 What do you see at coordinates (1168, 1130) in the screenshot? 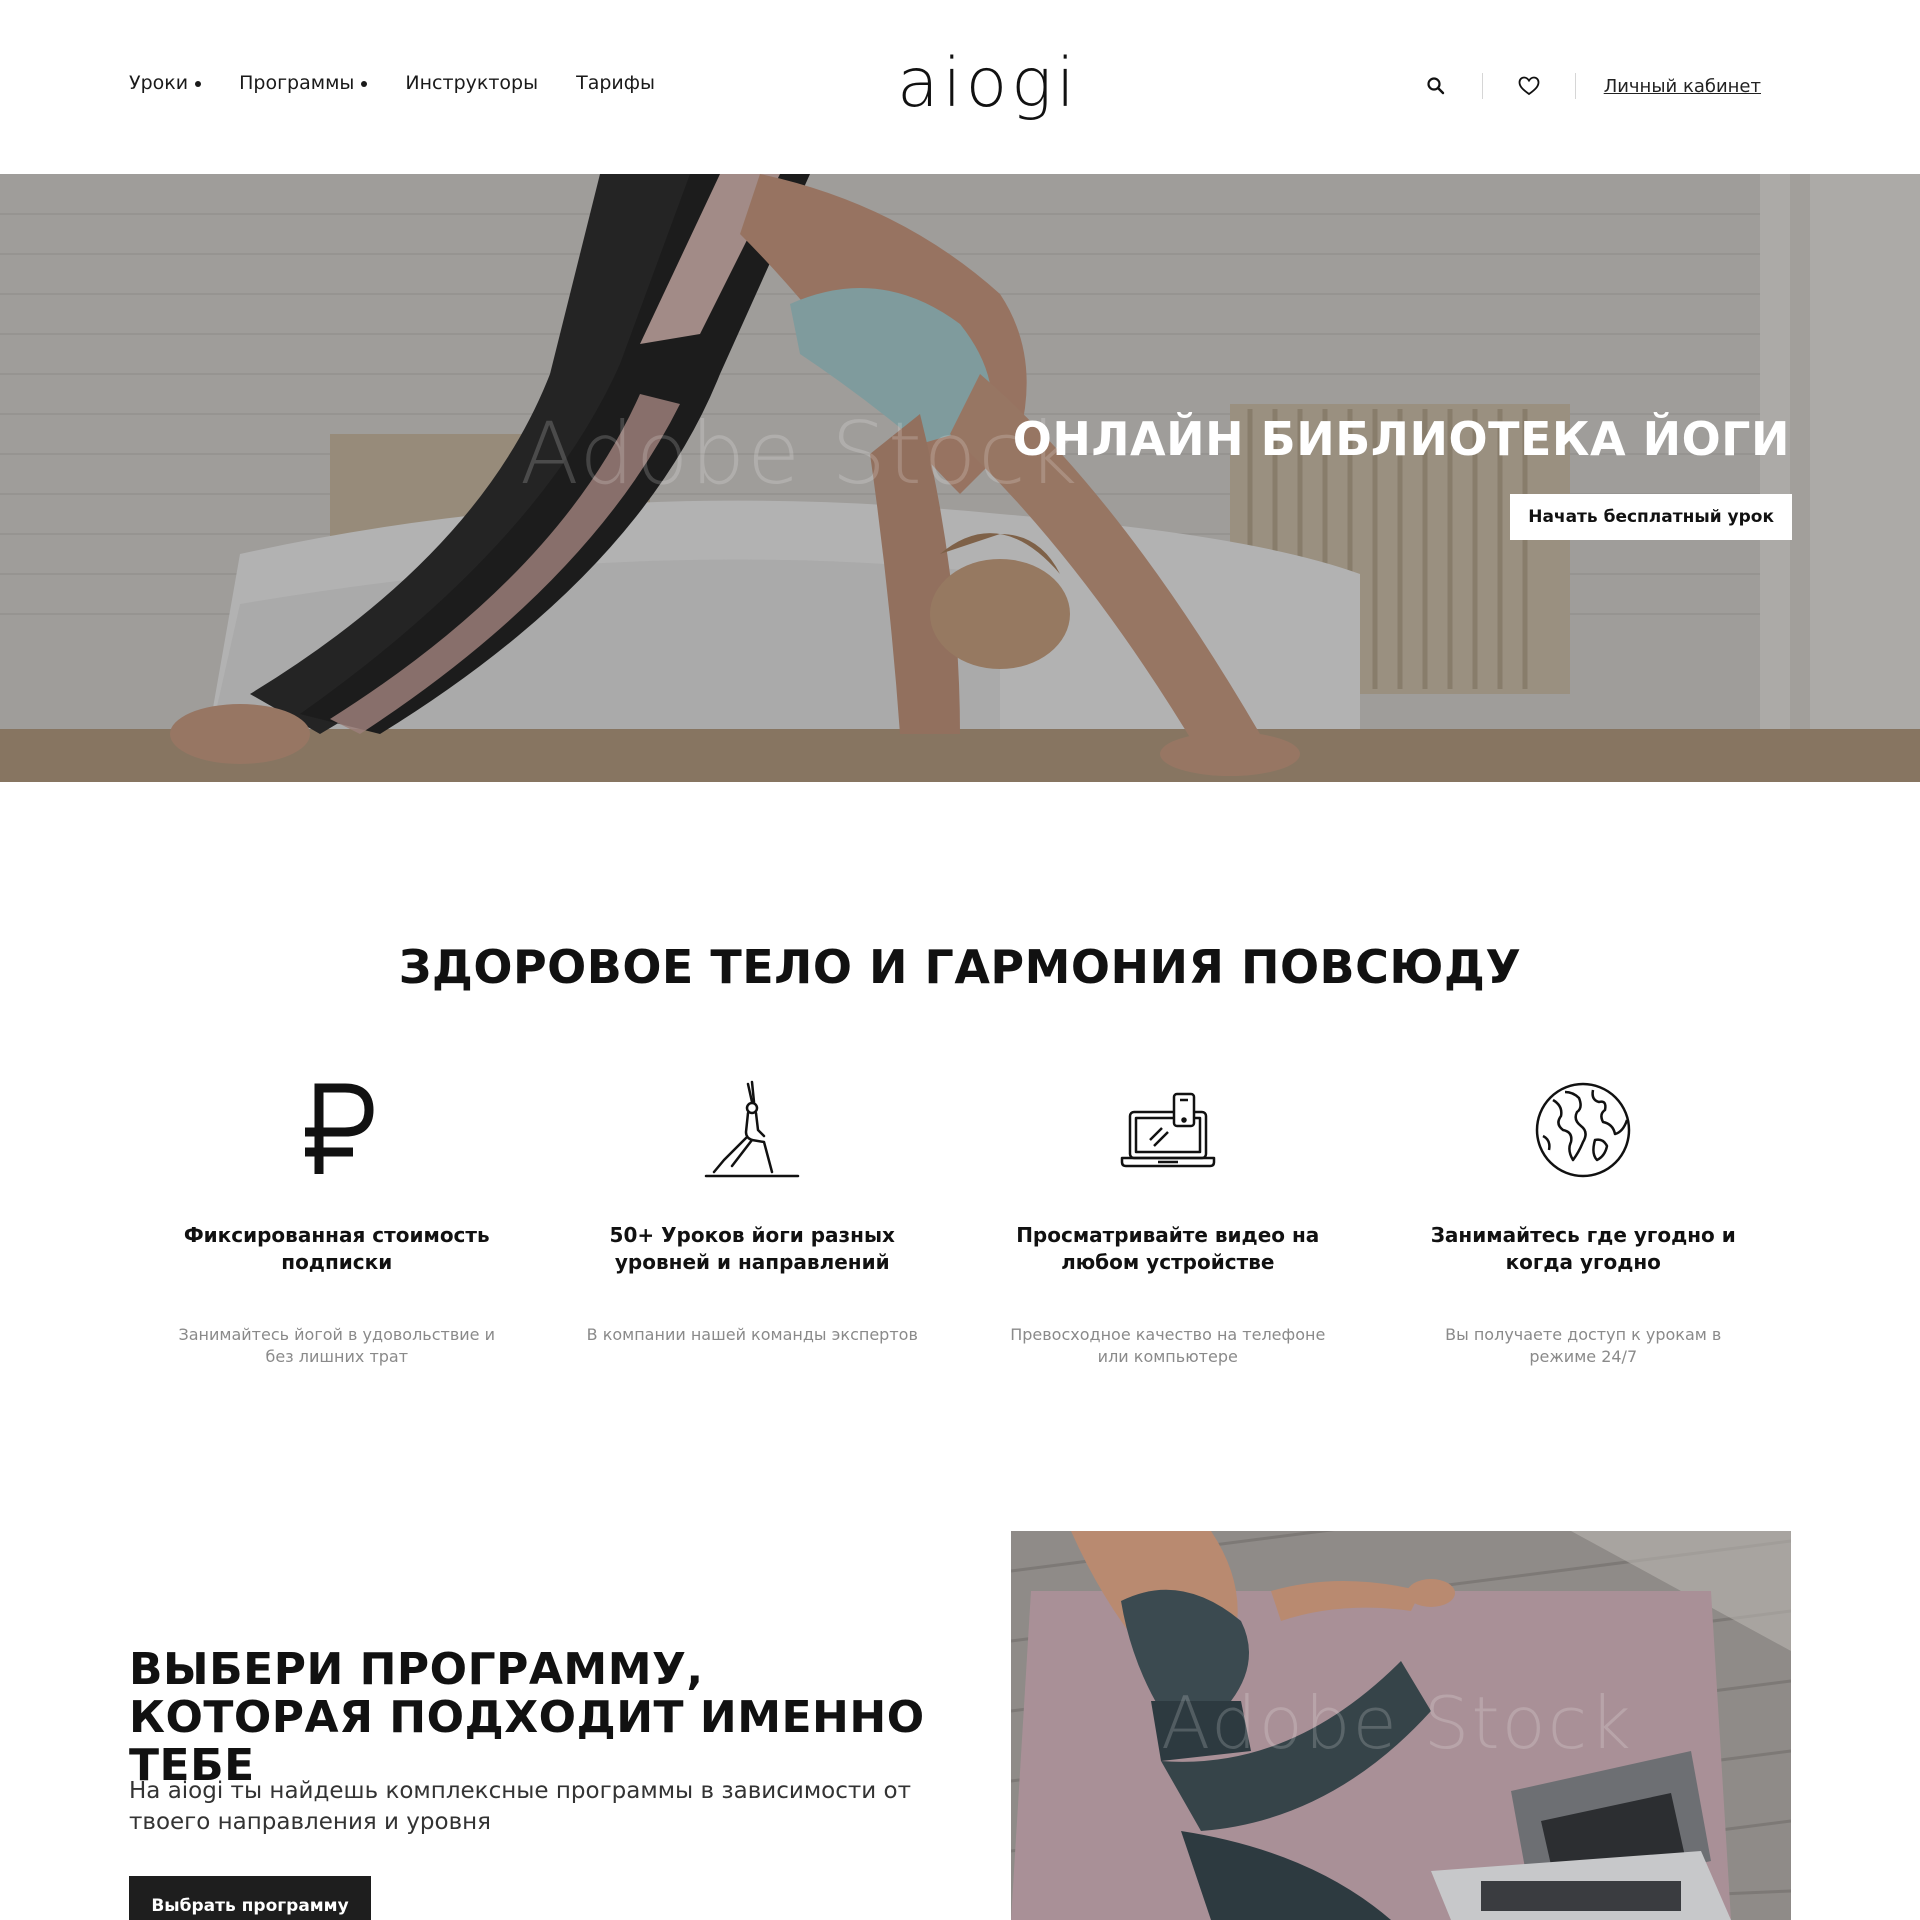
I see `devices-icon` at bounding box center [1168, 1130].